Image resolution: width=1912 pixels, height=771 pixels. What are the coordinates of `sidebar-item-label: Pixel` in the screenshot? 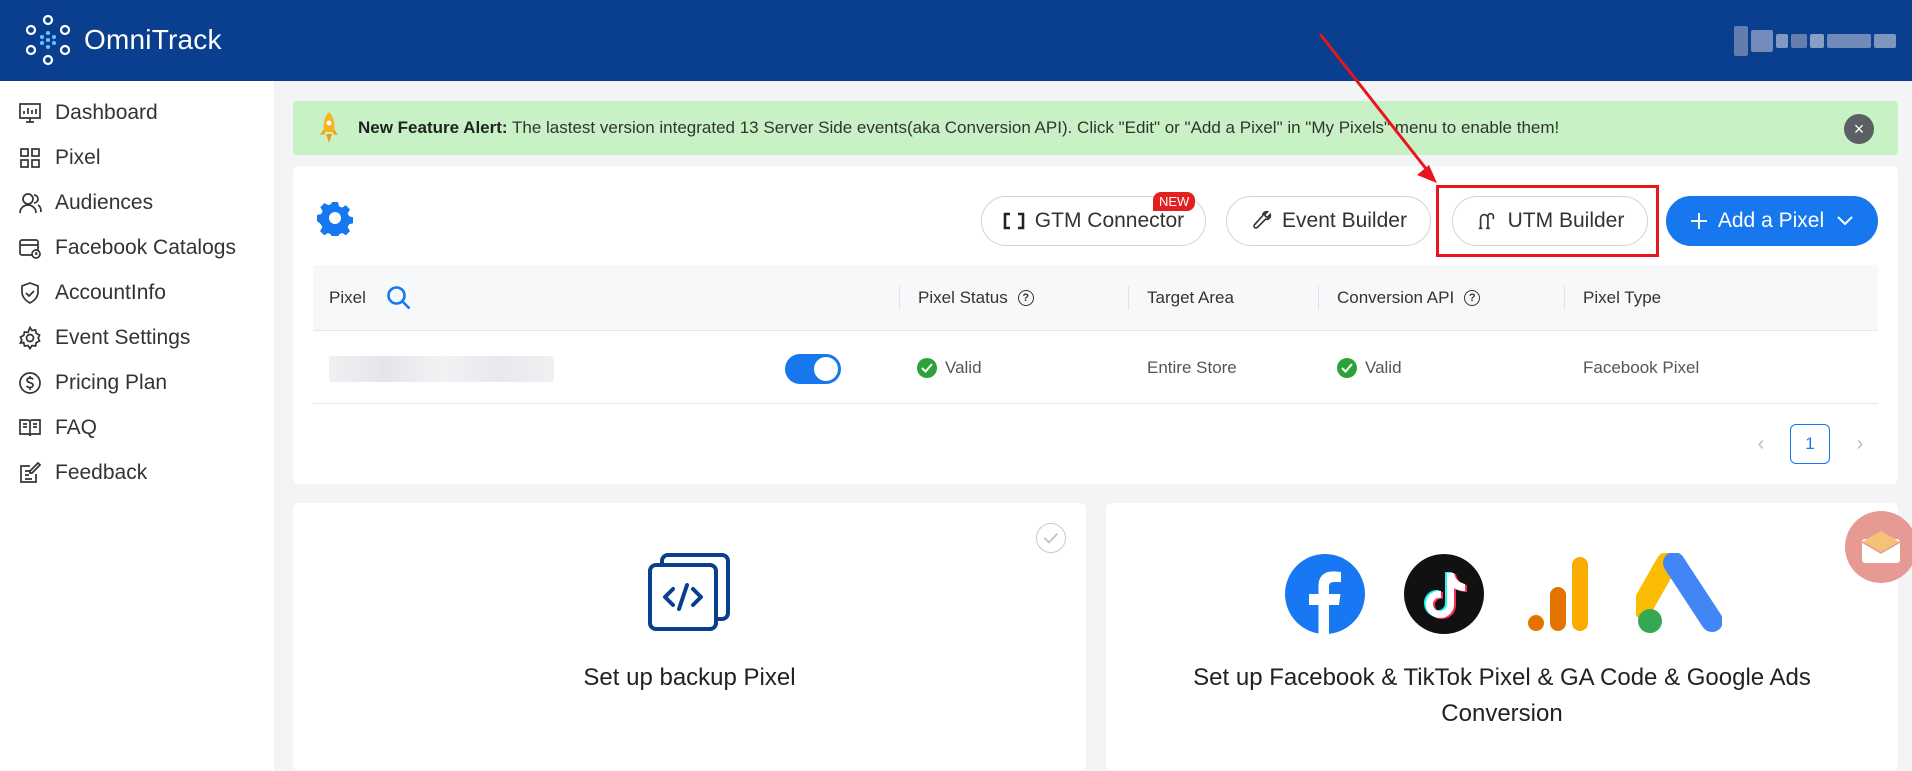 It's located at (78, 157).